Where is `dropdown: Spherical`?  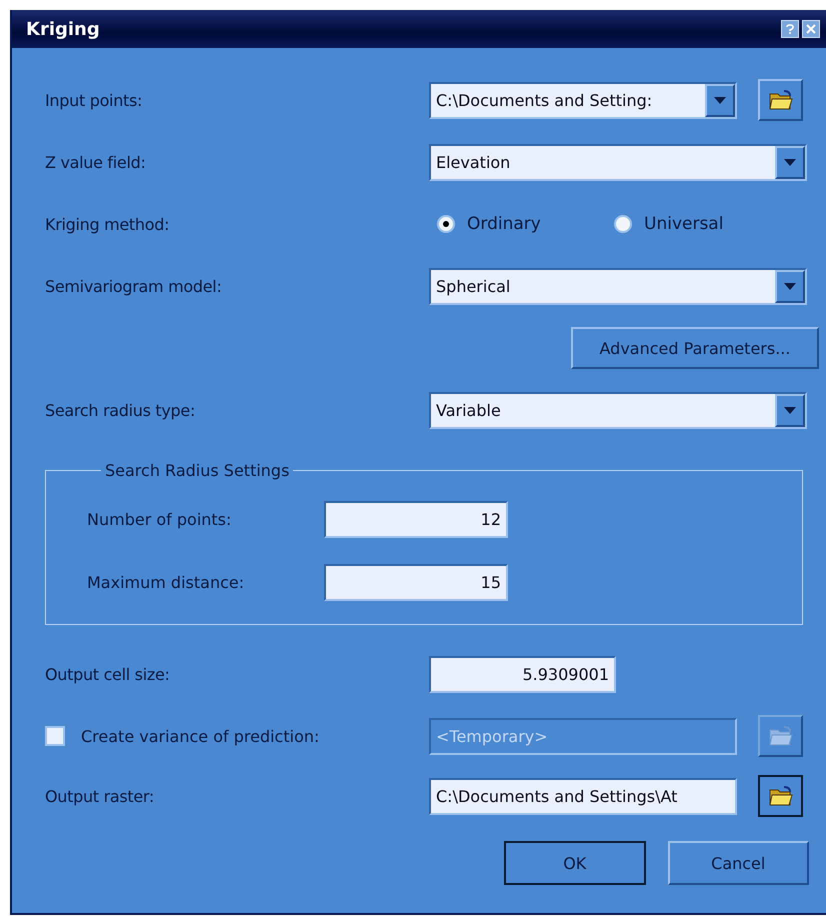
dropdown: Spherical is located at coordinates (618, 286).